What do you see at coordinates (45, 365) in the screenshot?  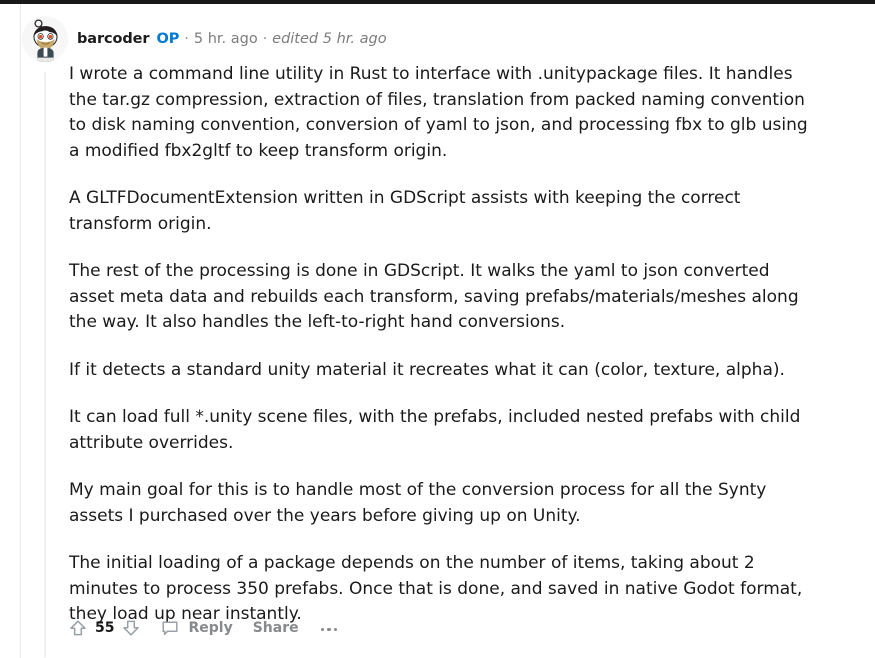 I see `comment-thread-collapse-line` at bounding box center [45, 365].